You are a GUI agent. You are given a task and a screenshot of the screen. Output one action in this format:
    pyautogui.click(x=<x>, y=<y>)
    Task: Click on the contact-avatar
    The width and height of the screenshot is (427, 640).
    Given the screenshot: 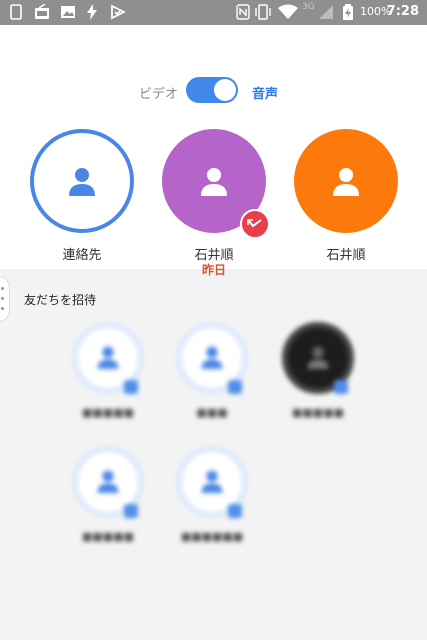 What is the action you would take?
    pyautogui.click(x=346, y=181)
    